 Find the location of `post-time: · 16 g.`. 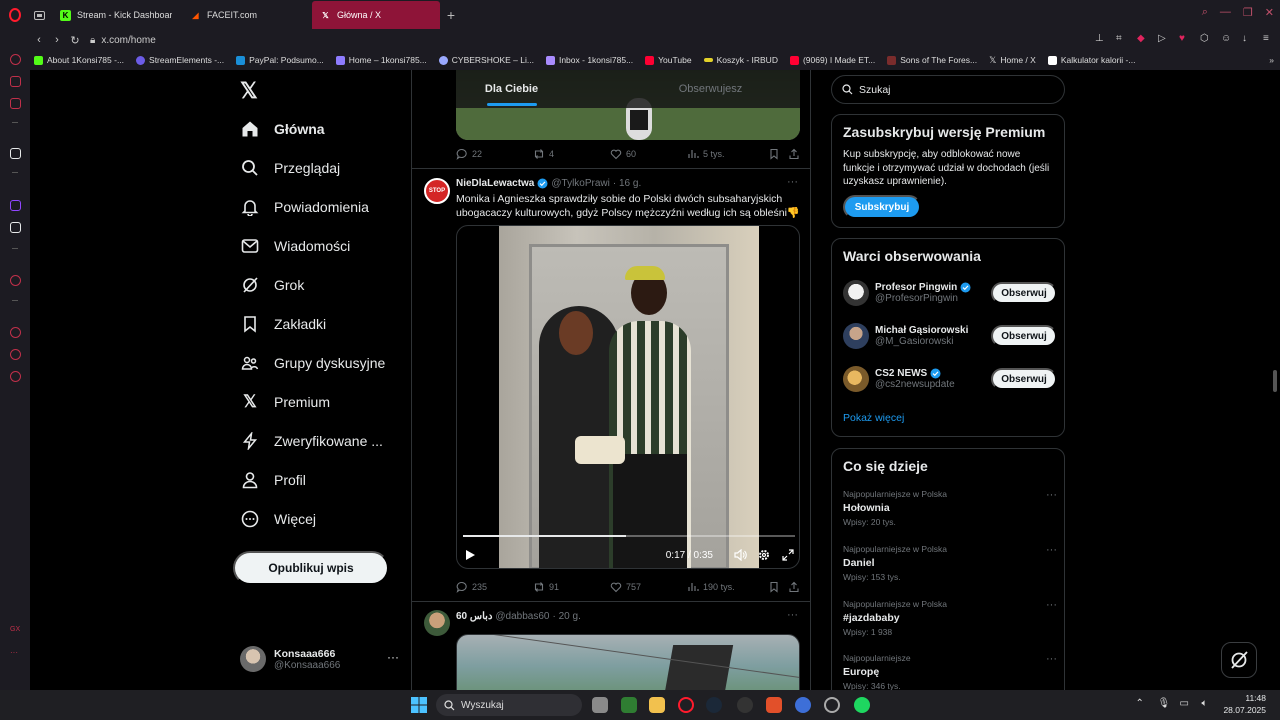

post-time: · 16 g. is located at coordinates (627, 183).